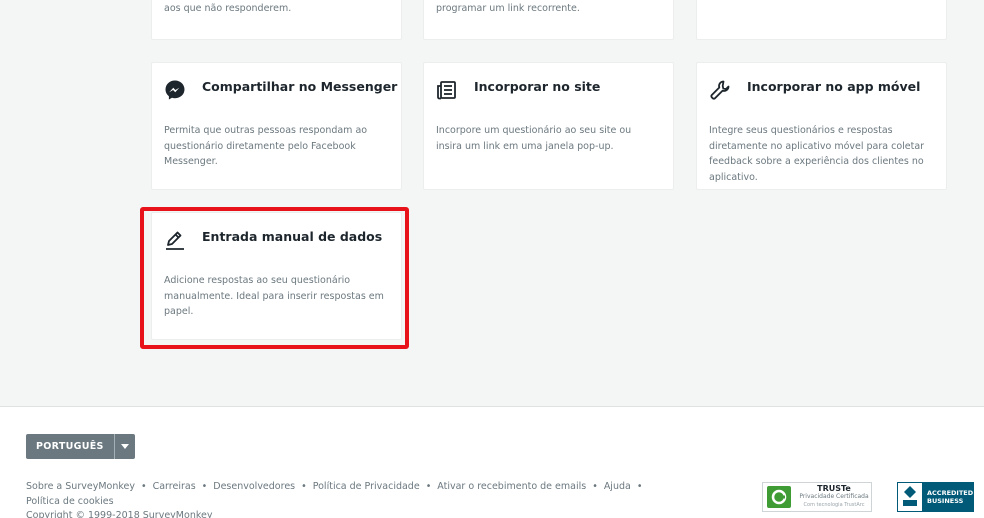 This screenshot has height=518, width=984. What do you see at coordinates (300, 86) in the screenshot?
I see `card-title: Compartilhar no Messenger` at bounding box center [300, 86].